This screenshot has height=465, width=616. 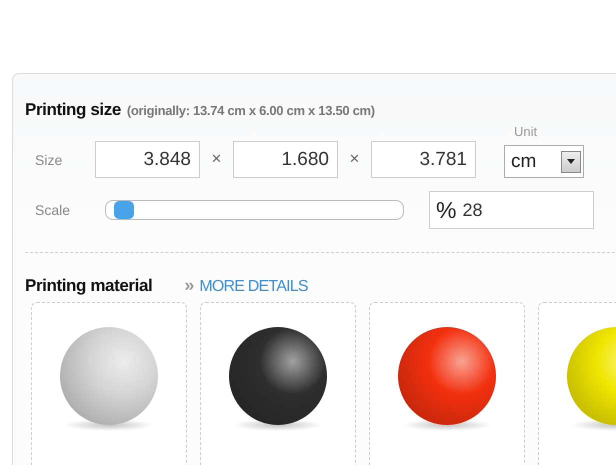 I want to click on caret-icon, so click(x=571, y=161).